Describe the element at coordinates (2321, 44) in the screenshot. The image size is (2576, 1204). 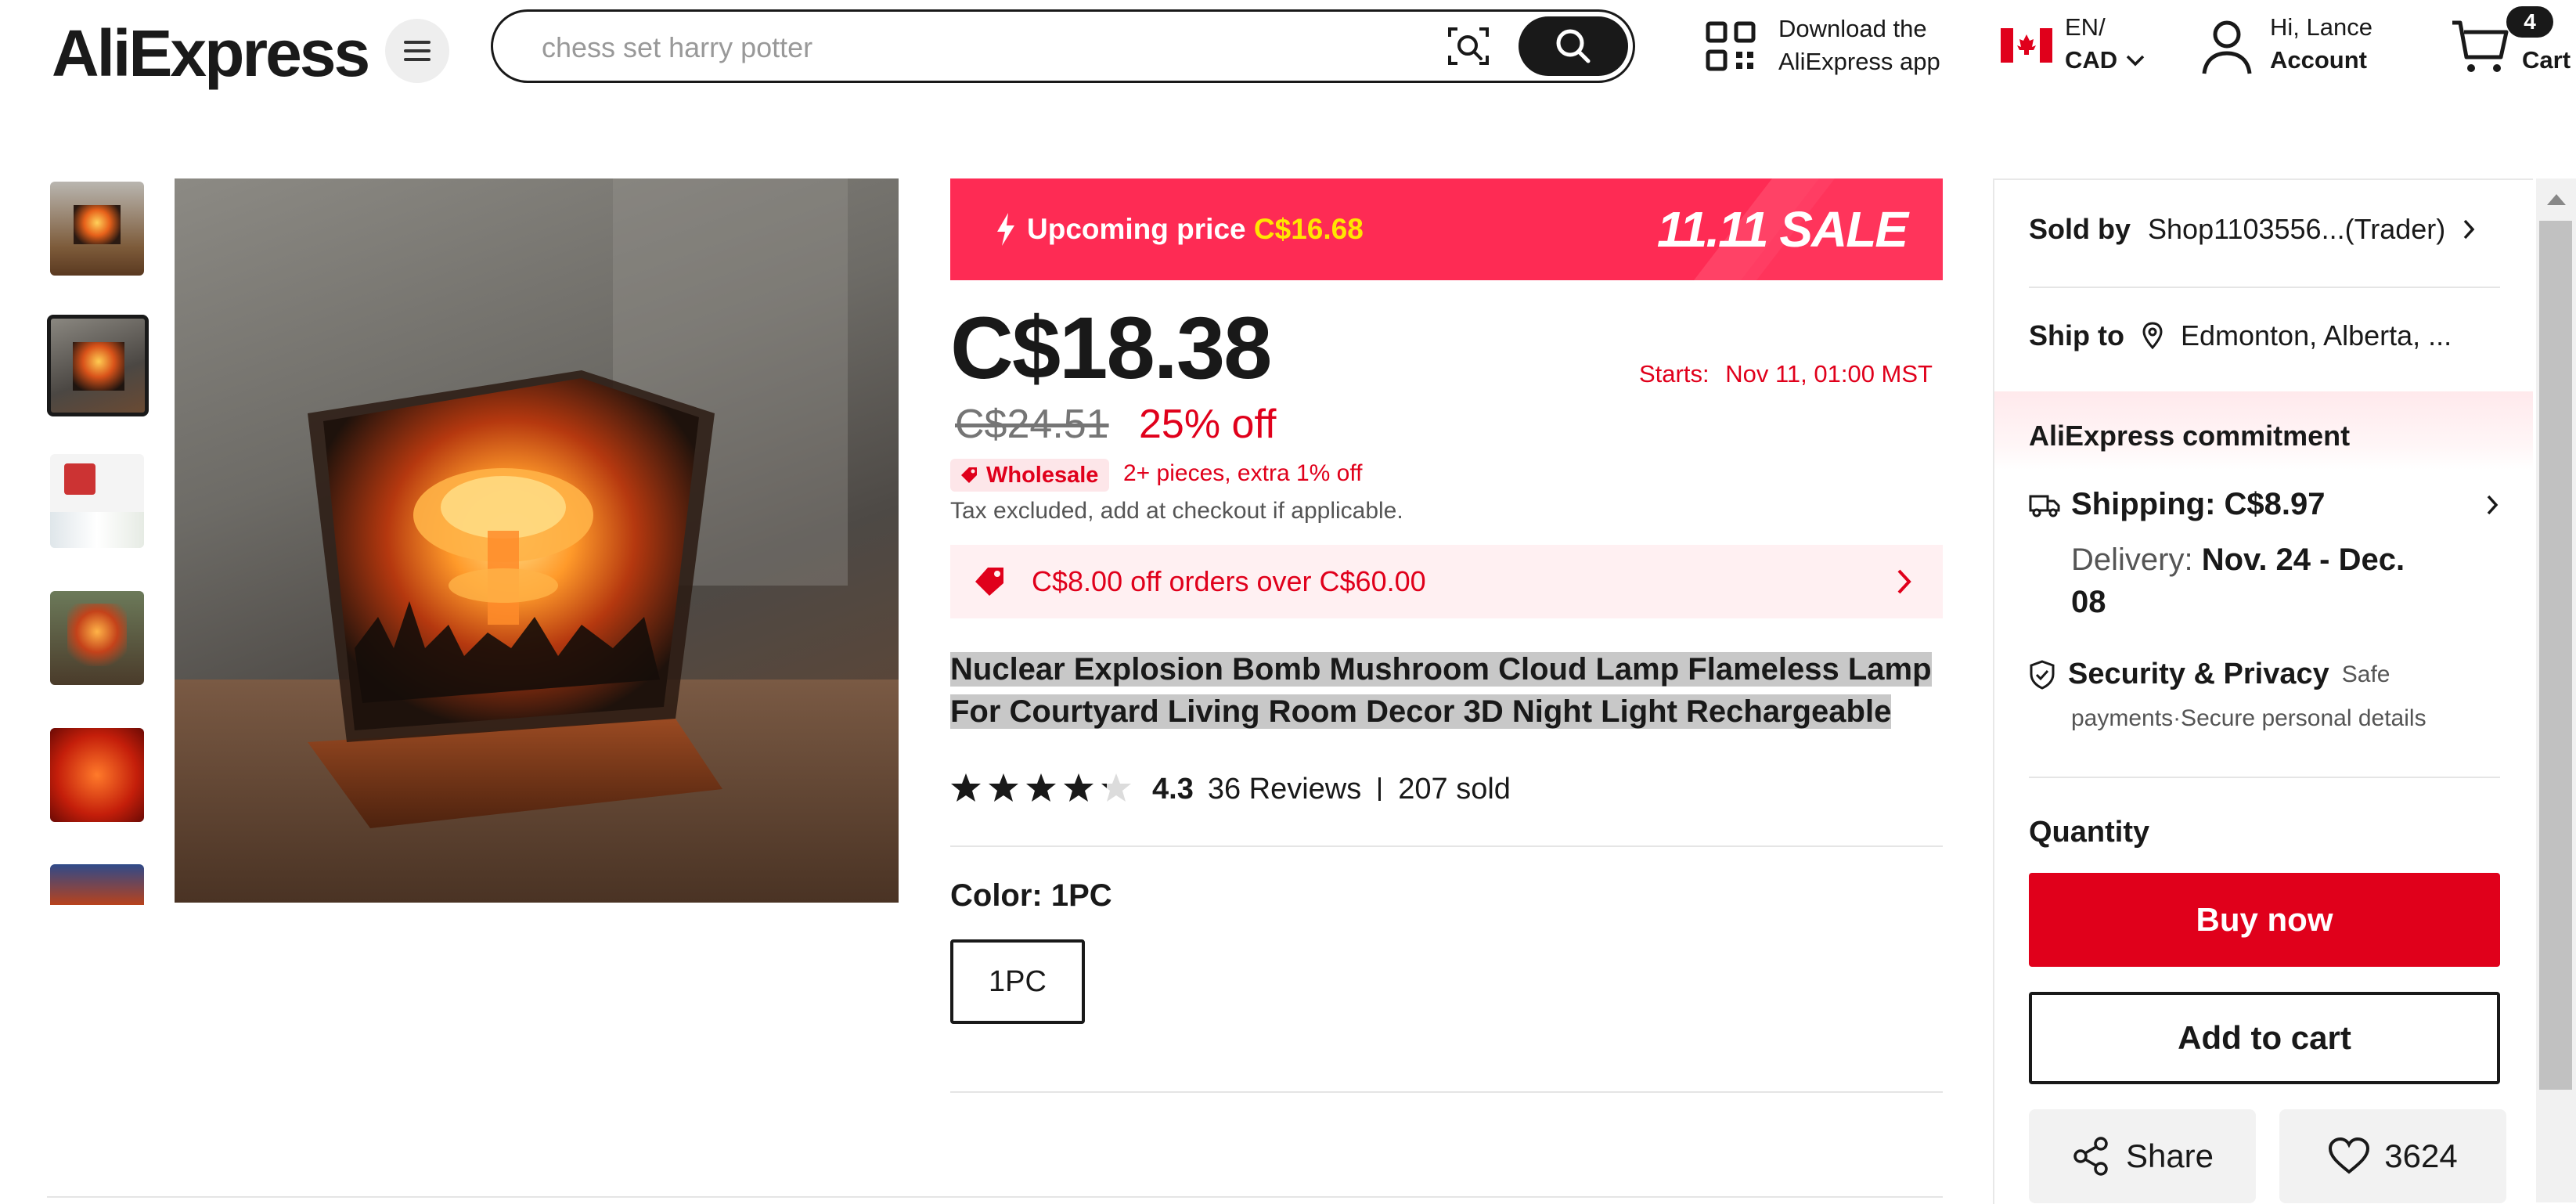
I see `account-menu: Hi, Lance Account` at that location.